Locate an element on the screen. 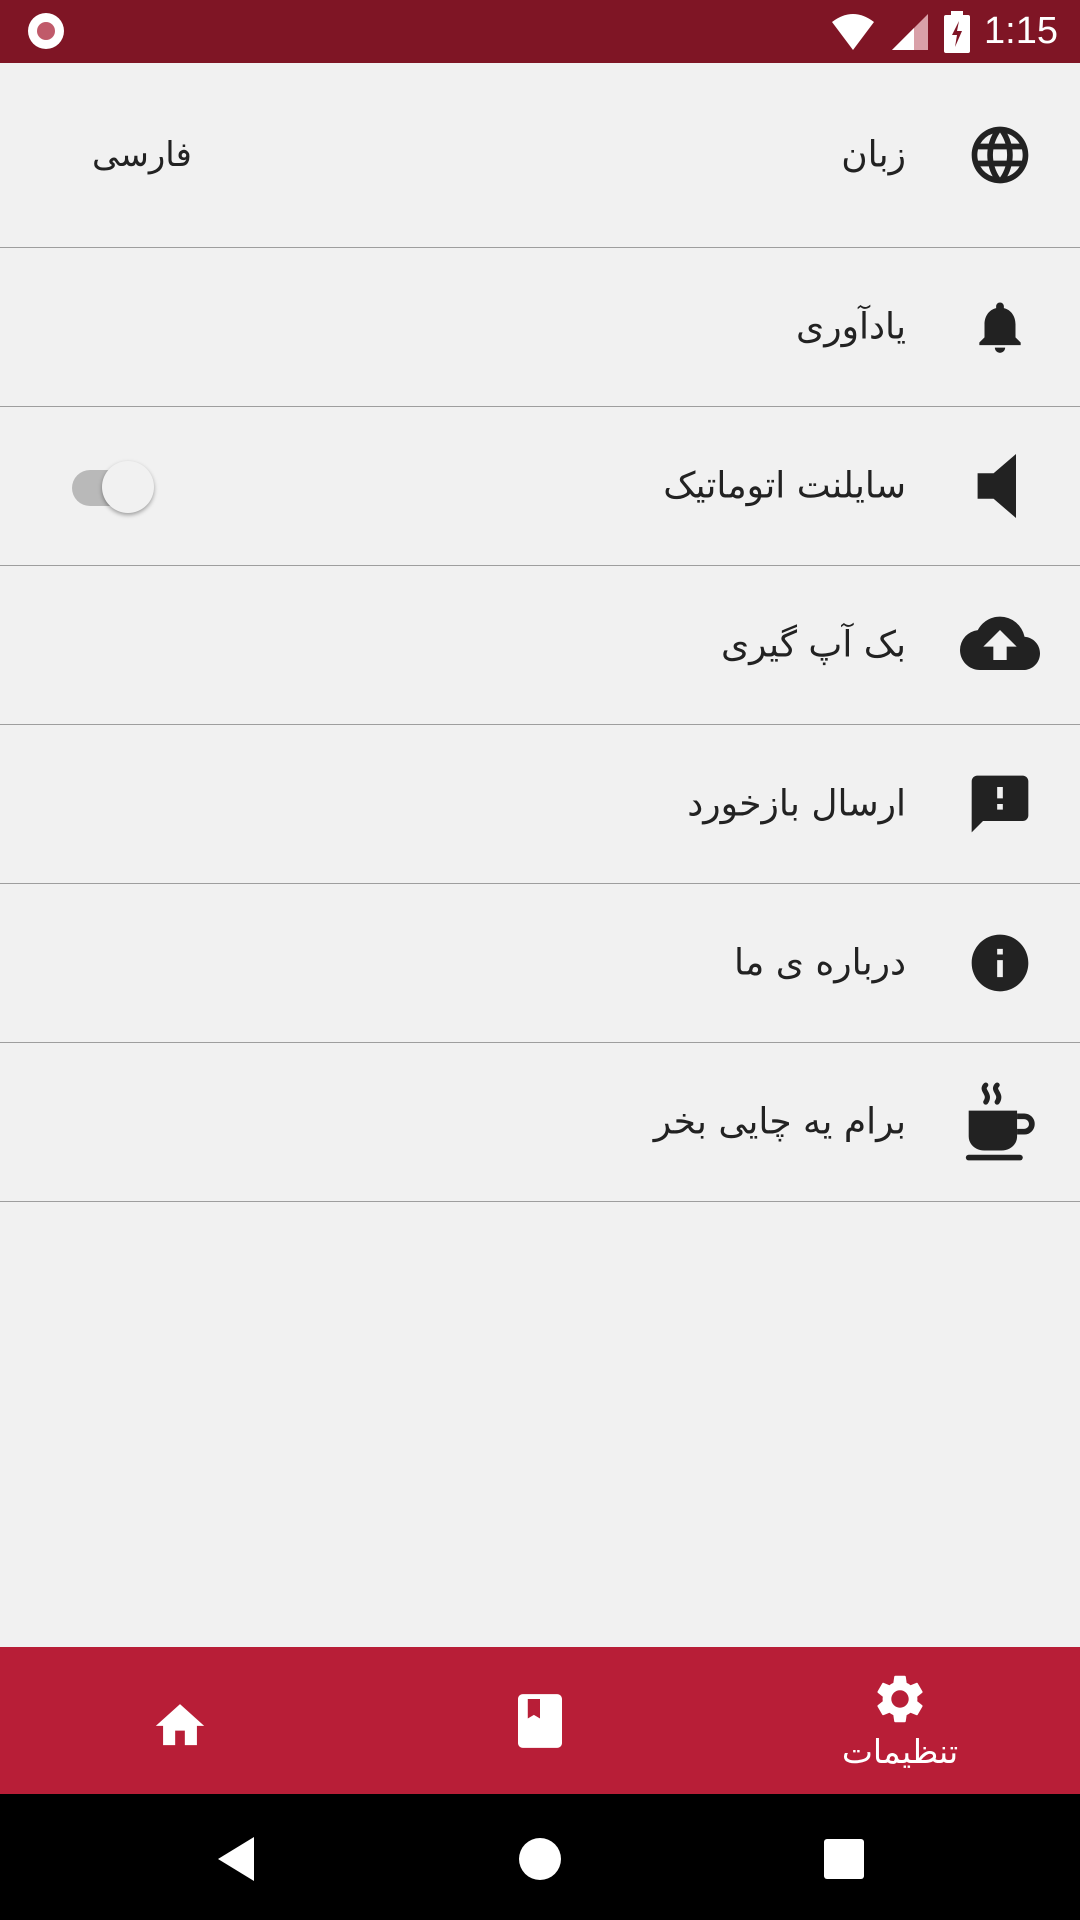 This screenshot has height=1920, width=1080. wifi-icon is located at coordinates (853, 31).